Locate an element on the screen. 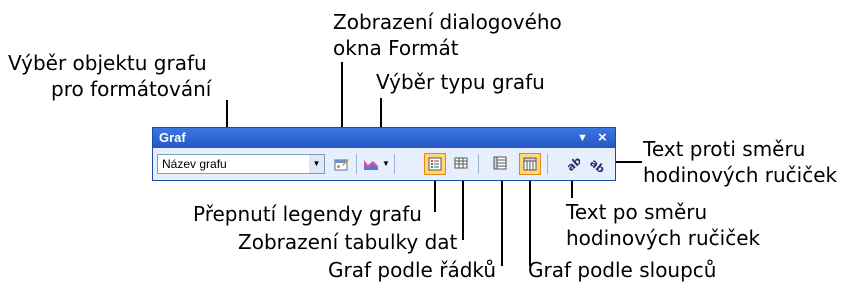 Image resolution: width=848 pixels, height=285 pixels. data-table-icon is located at coordinates (461, 163).